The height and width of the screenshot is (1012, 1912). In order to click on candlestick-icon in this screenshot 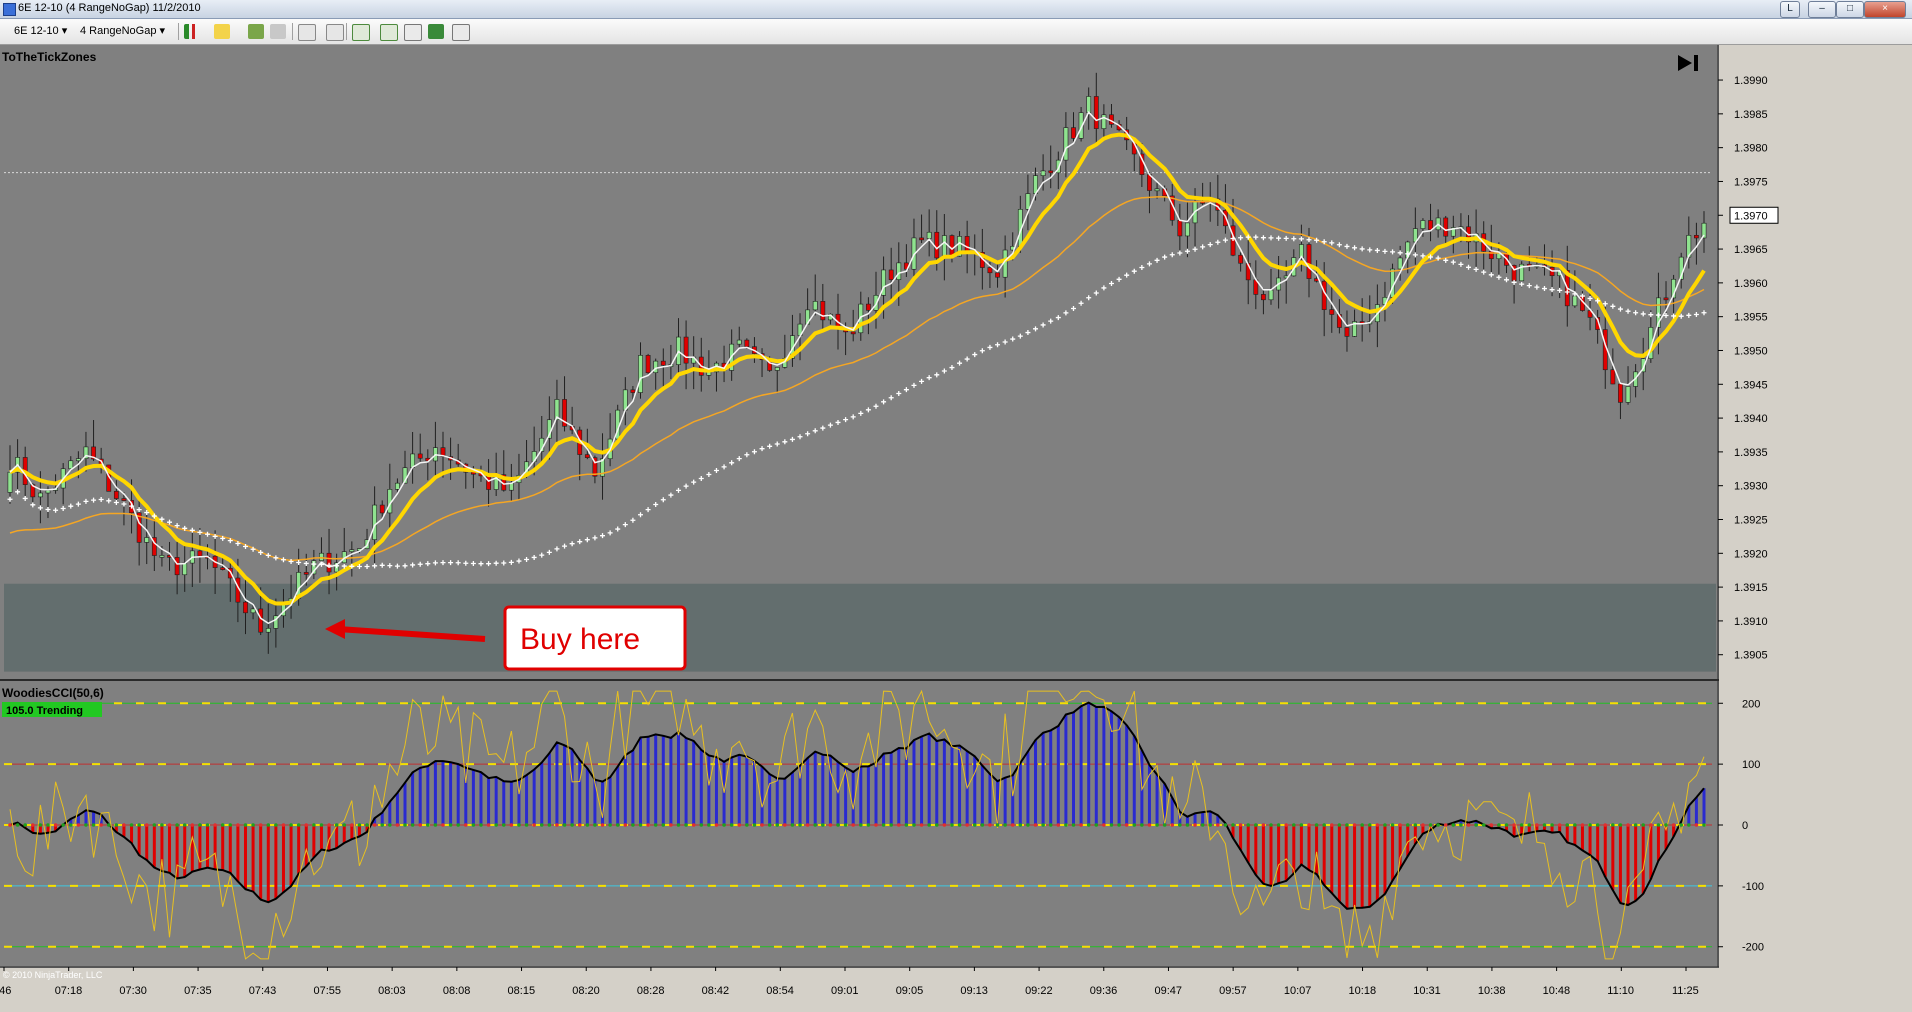, I will do `click(192, 31)`.